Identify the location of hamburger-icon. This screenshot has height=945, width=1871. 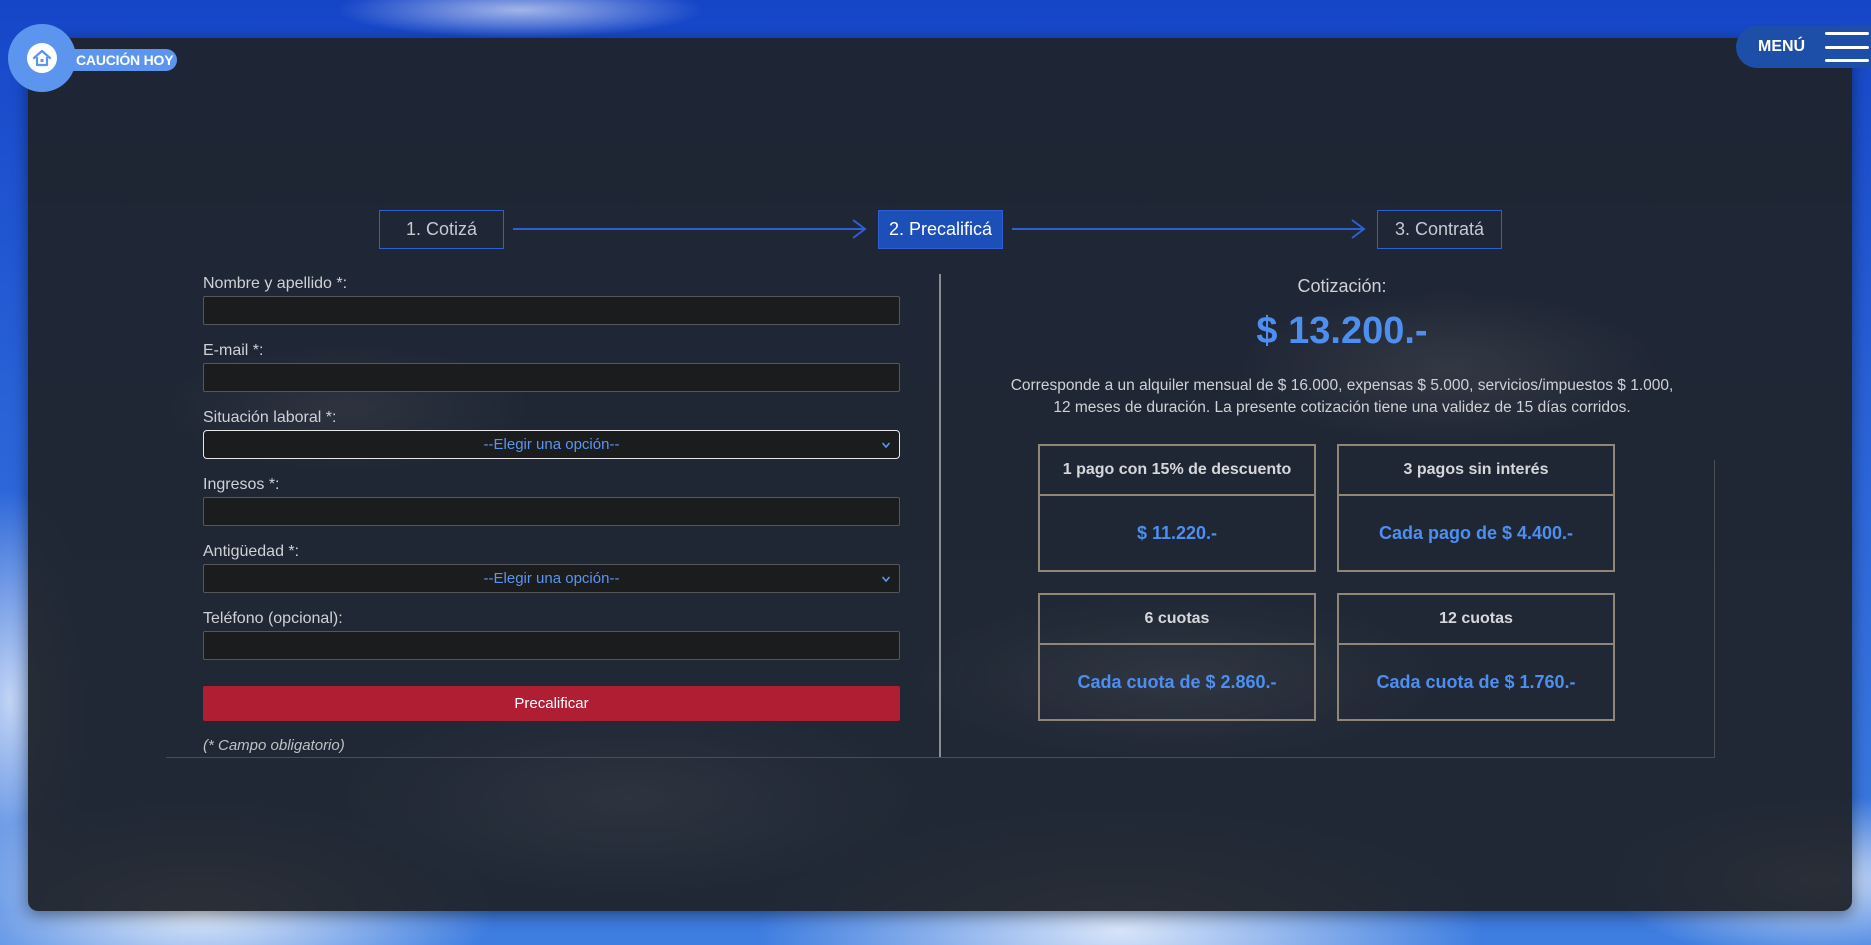
(1847, 47).